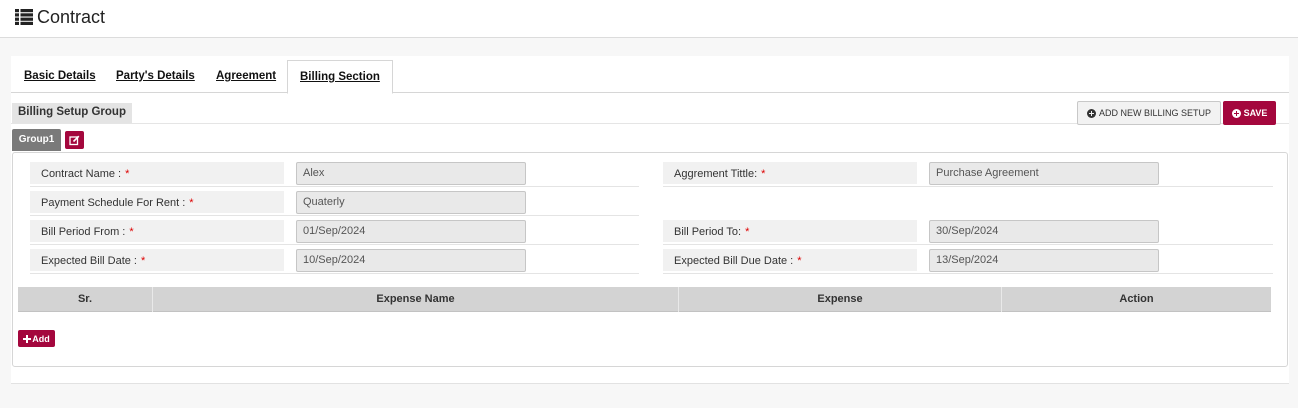  Describe the element at coordinates (89, 261) in the screenshot. I see `expected-bill-date-label-text: Expected Bill Date :` at that location.